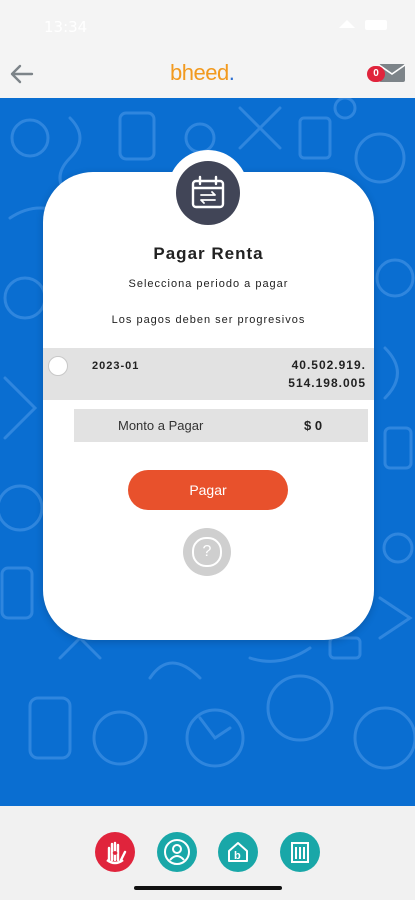 This screenshot has width=415, height=900. What do you see at coordinates (208, 888) in the screenshot?
I see `home-indicator` at bounding box center [208, 888].